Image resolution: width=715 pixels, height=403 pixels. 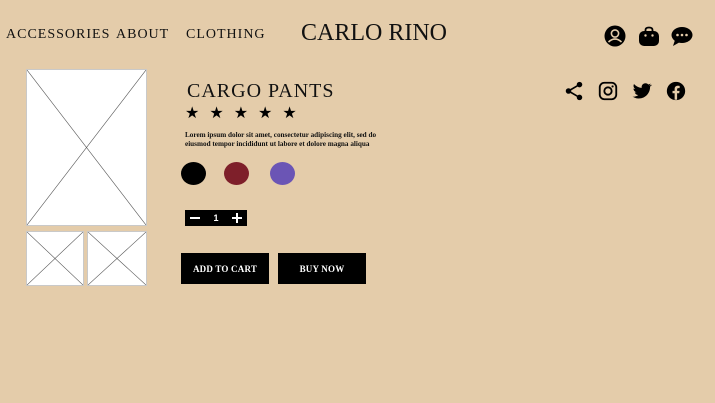 I want to click on color-swatch-black, so click(x=193, y=173).